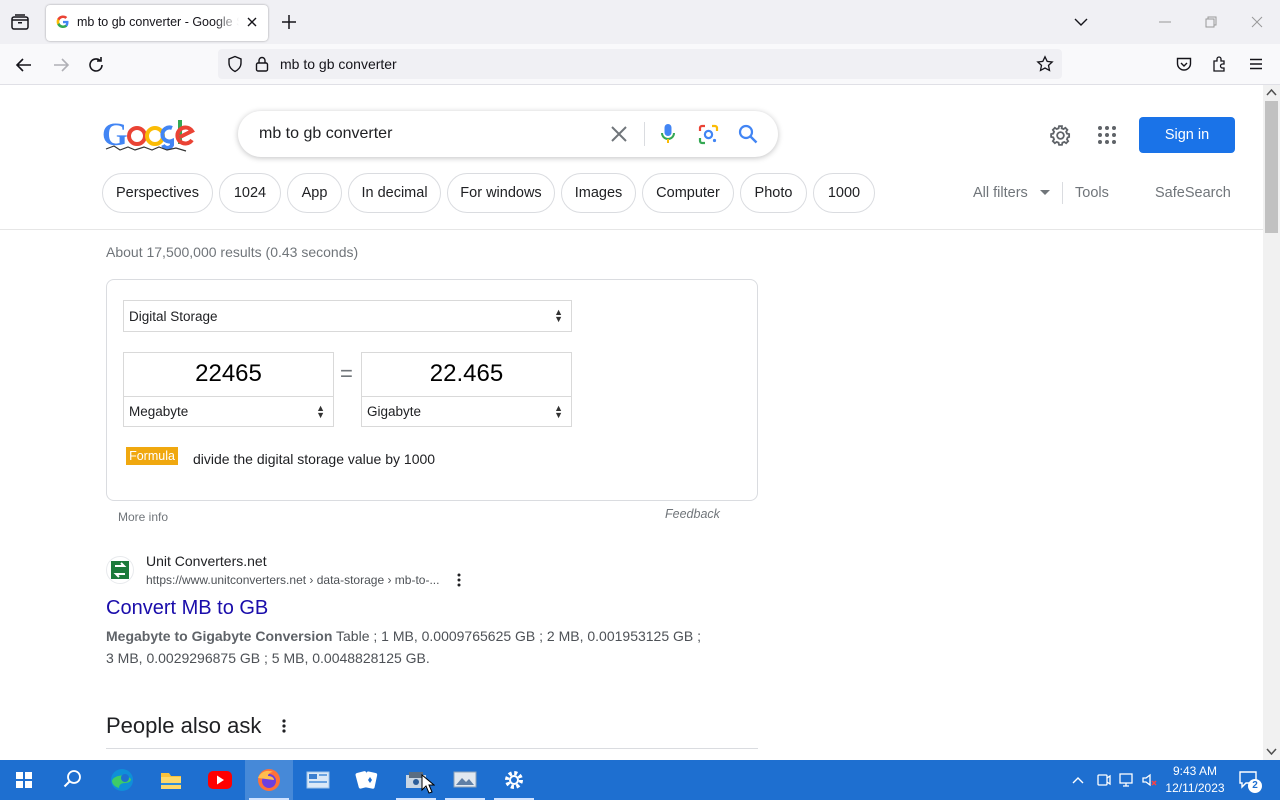 The image size is (1280, 800). Describe the element at coordinates (1184, 64) in the screenshot. I see `pocket-icon` at that location.